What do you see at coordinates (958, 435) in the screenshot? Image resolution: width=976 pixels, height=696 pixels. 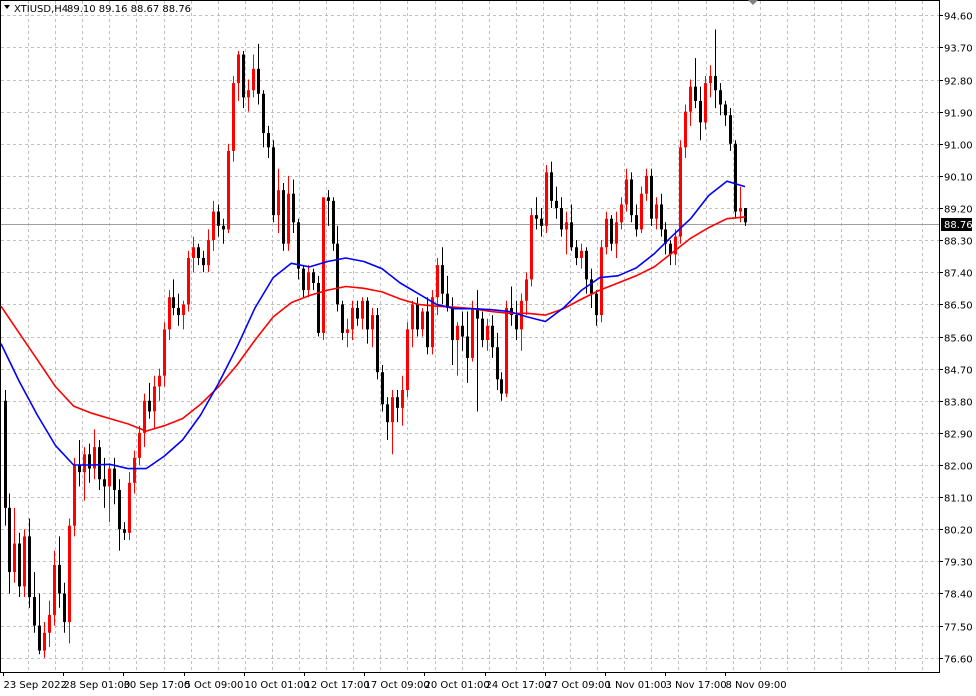 I see `y-tick-label: 82.90` at bounding box center [958, 435].